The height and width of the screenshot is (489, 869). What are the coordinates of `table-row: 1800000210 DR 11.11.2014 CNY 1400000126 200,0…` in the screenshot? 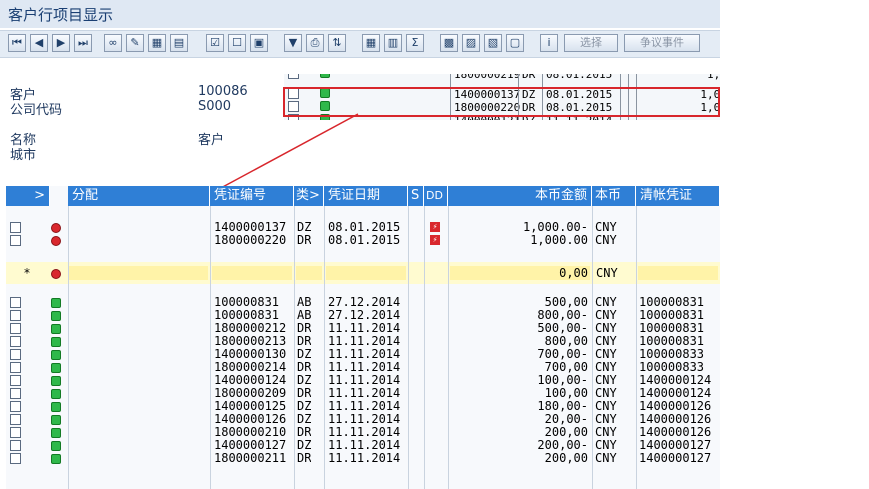 It's located at (363, 432).